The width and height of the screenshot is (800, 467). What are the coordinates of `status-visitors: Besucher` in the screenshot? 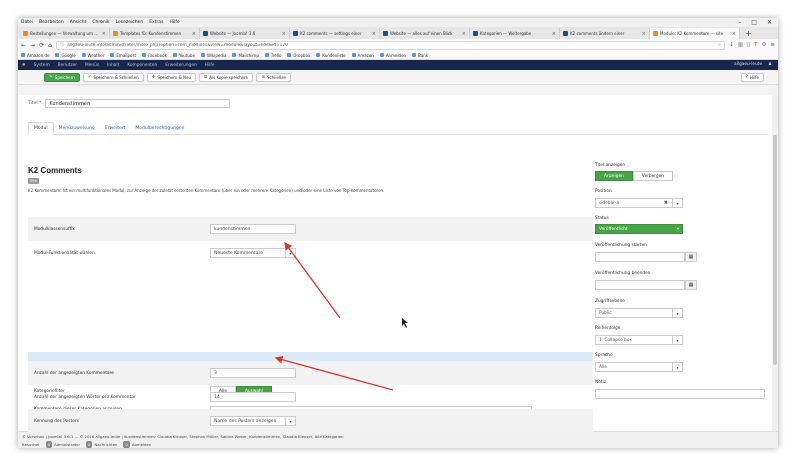 It's located at (31, 444).